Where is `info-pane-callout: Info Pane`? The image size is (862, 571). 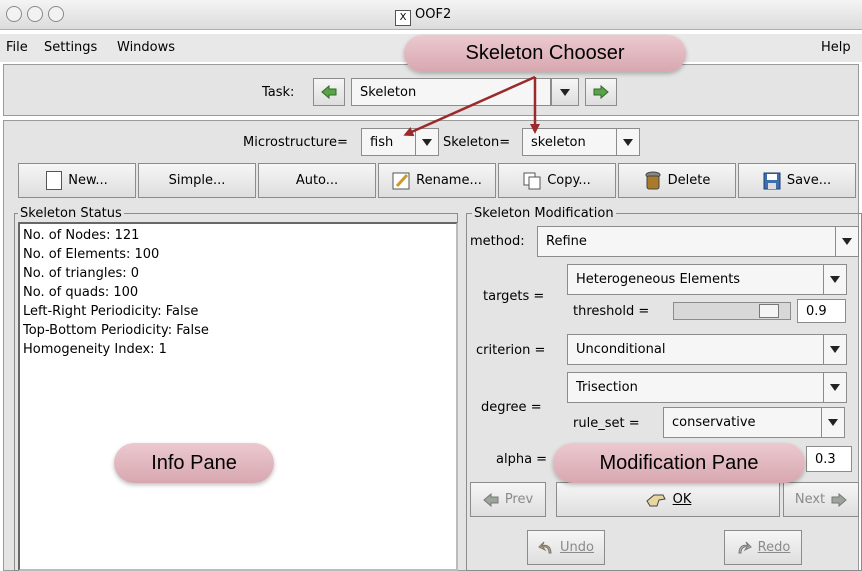 info-pane-callout: Info Pane is located at coordinates (194, 463).